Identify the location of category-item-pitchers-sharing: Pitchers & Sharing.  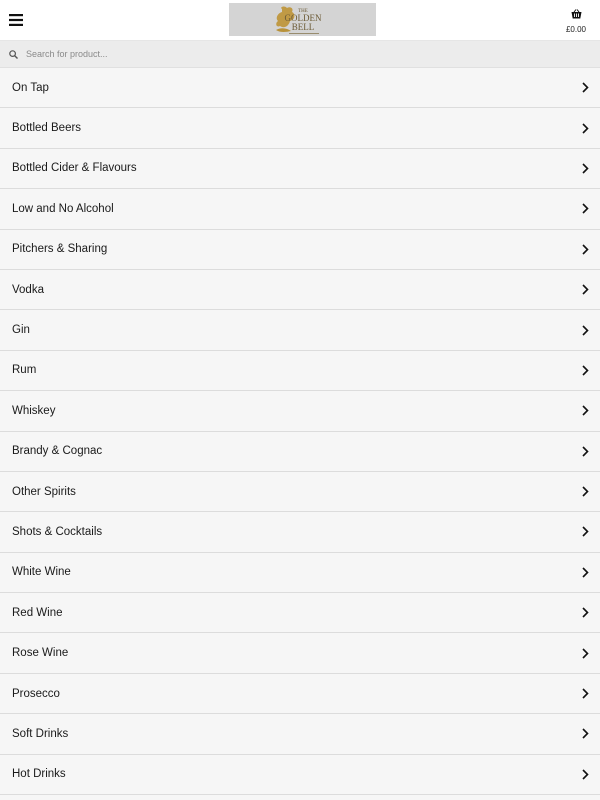
(300, 249).